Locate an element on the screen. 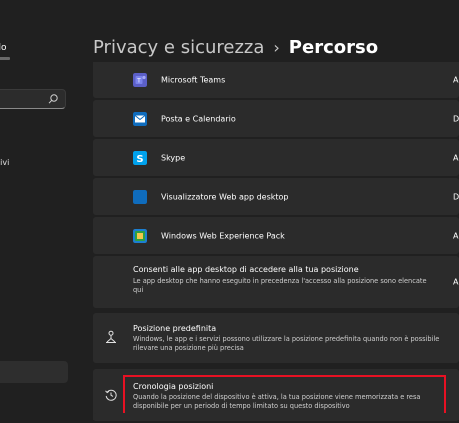 The height and width of the screenshot is (423, 459). location-person-icon is located at coordinates (111, 336).